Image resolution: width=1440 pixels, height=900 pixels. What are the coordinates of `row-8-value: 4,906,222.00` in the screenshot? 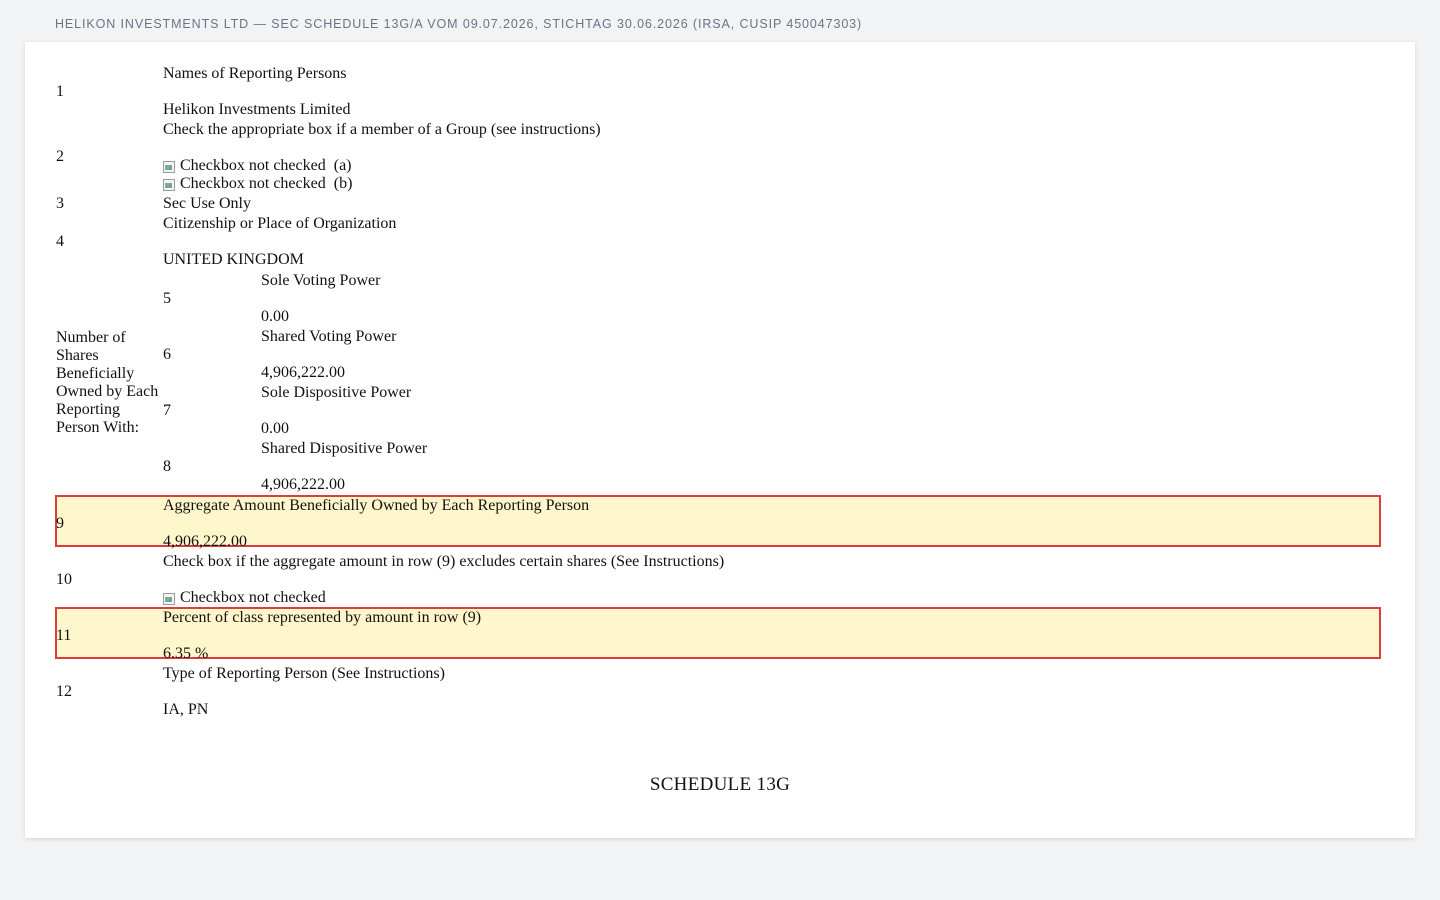 It's located at (303, 484).